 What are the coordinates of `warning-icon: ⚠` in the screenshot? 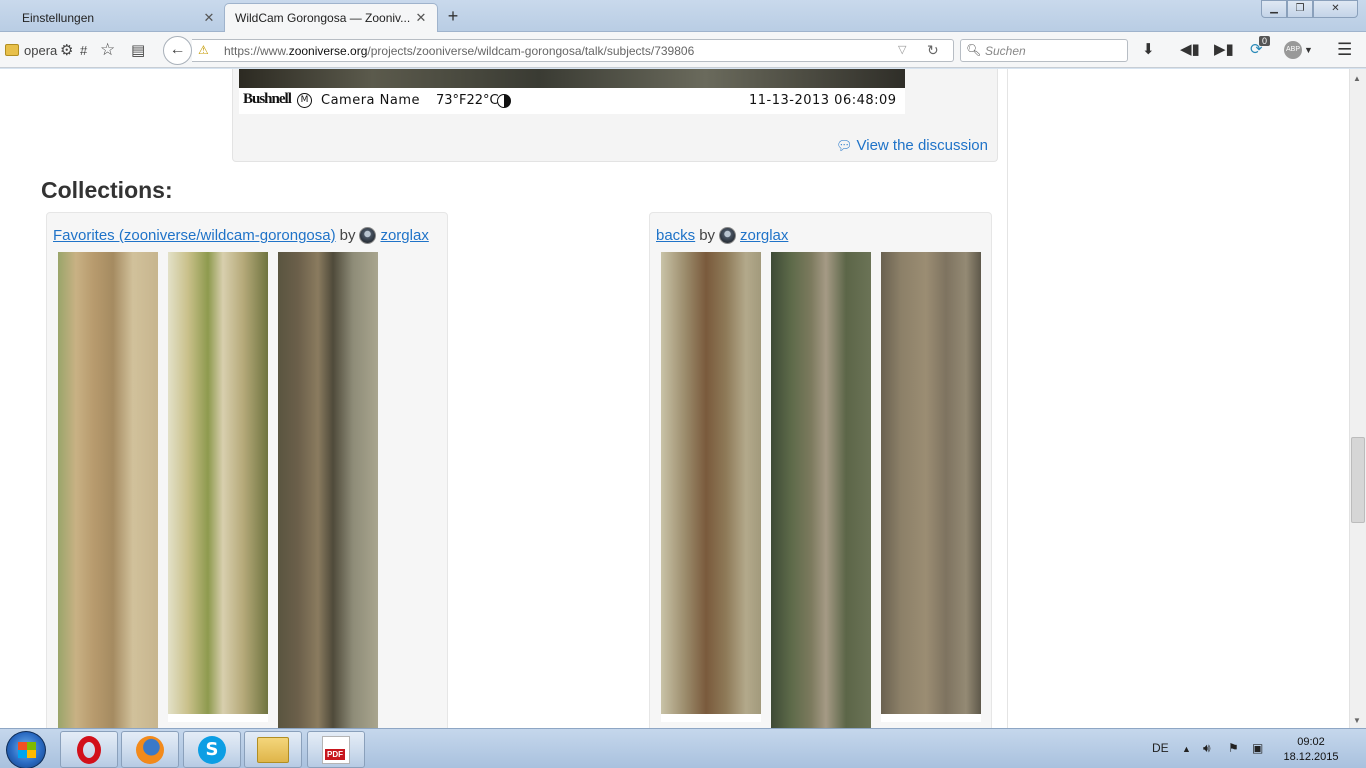 It's located at (203, 50).